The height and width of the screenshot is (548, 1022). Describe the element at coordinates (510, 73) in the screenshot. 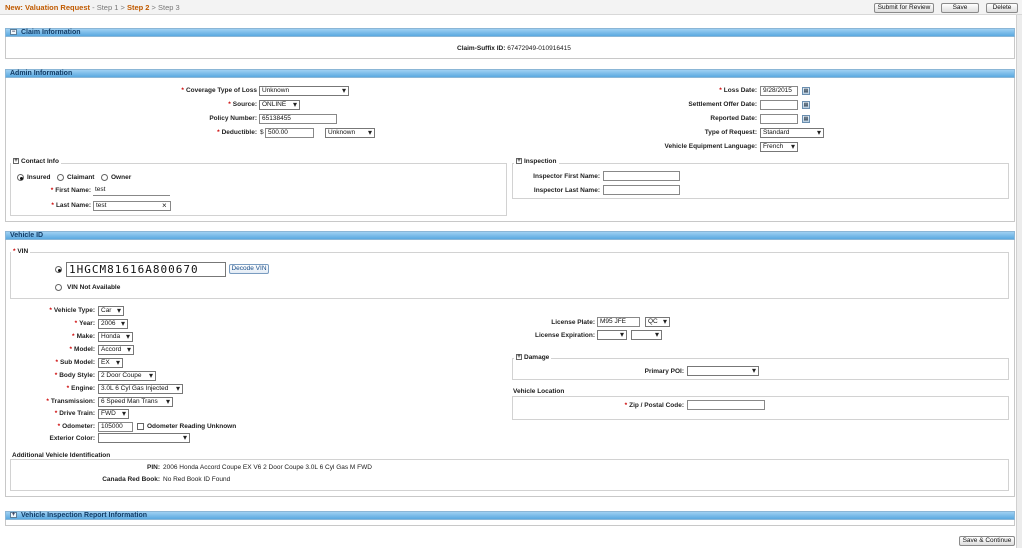

I see `admin-info-header: Admin Information` at that location.